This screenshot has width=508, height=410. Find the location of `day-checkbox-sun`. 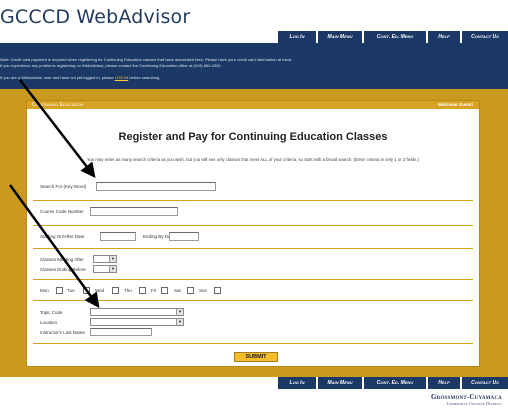

day-checkbox-sun is located at coordinates (217, 290).